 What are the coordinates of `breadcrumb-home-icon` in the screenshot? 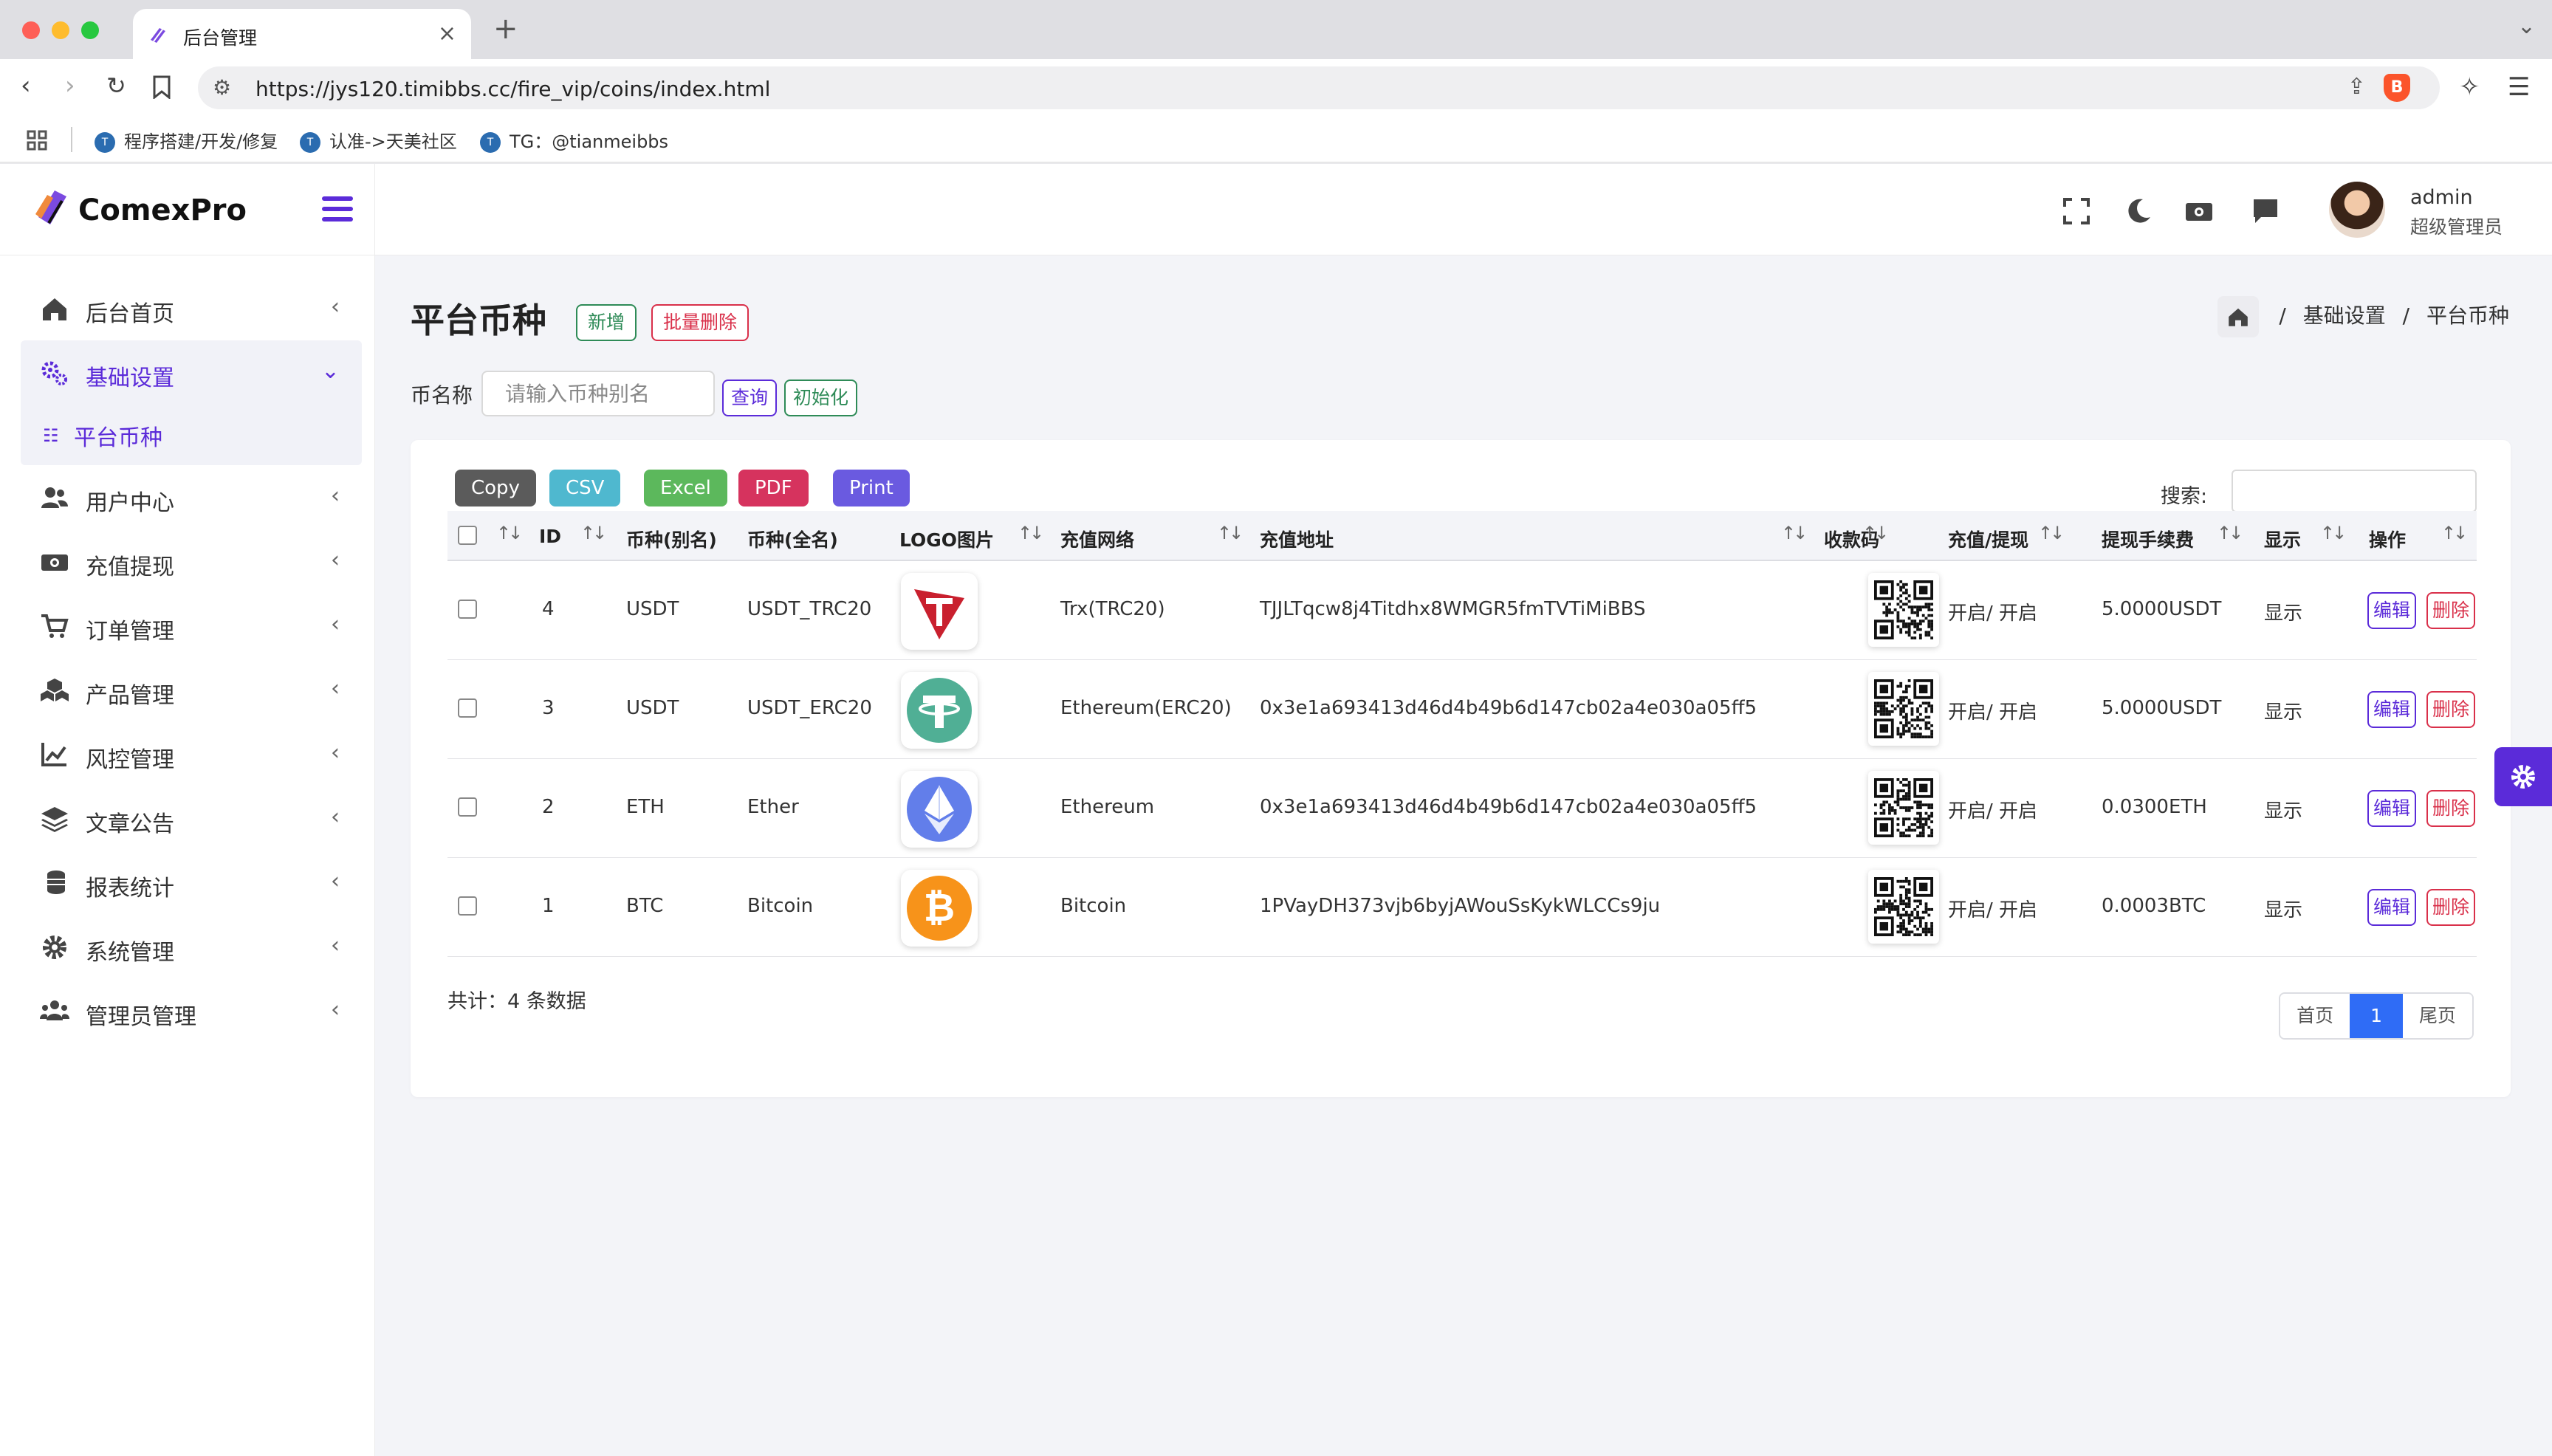 It's located at (2238, 317).